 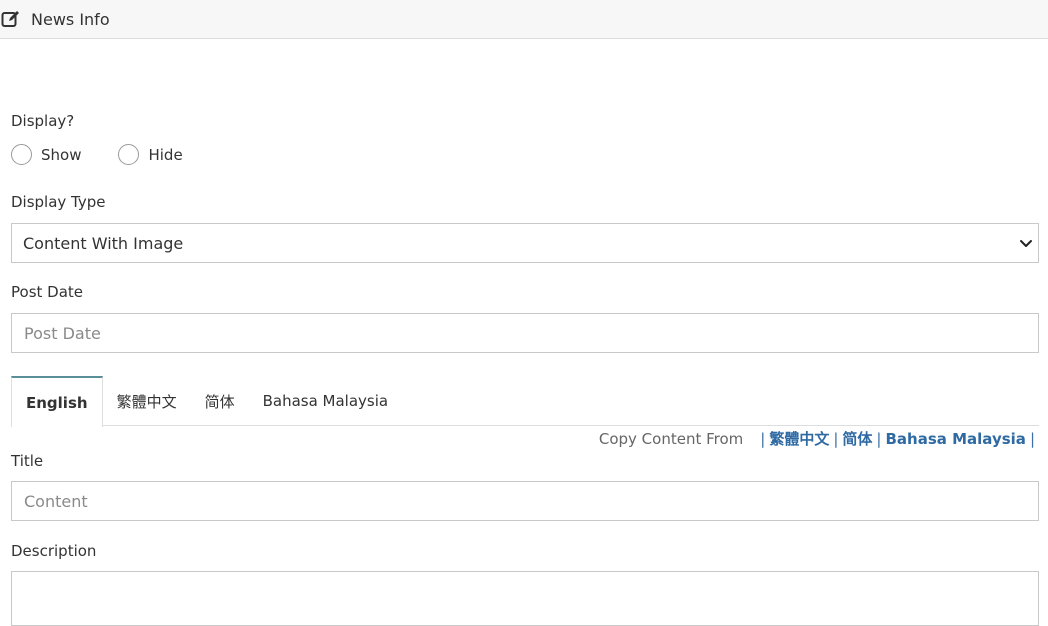 I want to click on copy-from-bahasa-malaysia-link: Bahasa Malaysia, so click(x=955, y=439).